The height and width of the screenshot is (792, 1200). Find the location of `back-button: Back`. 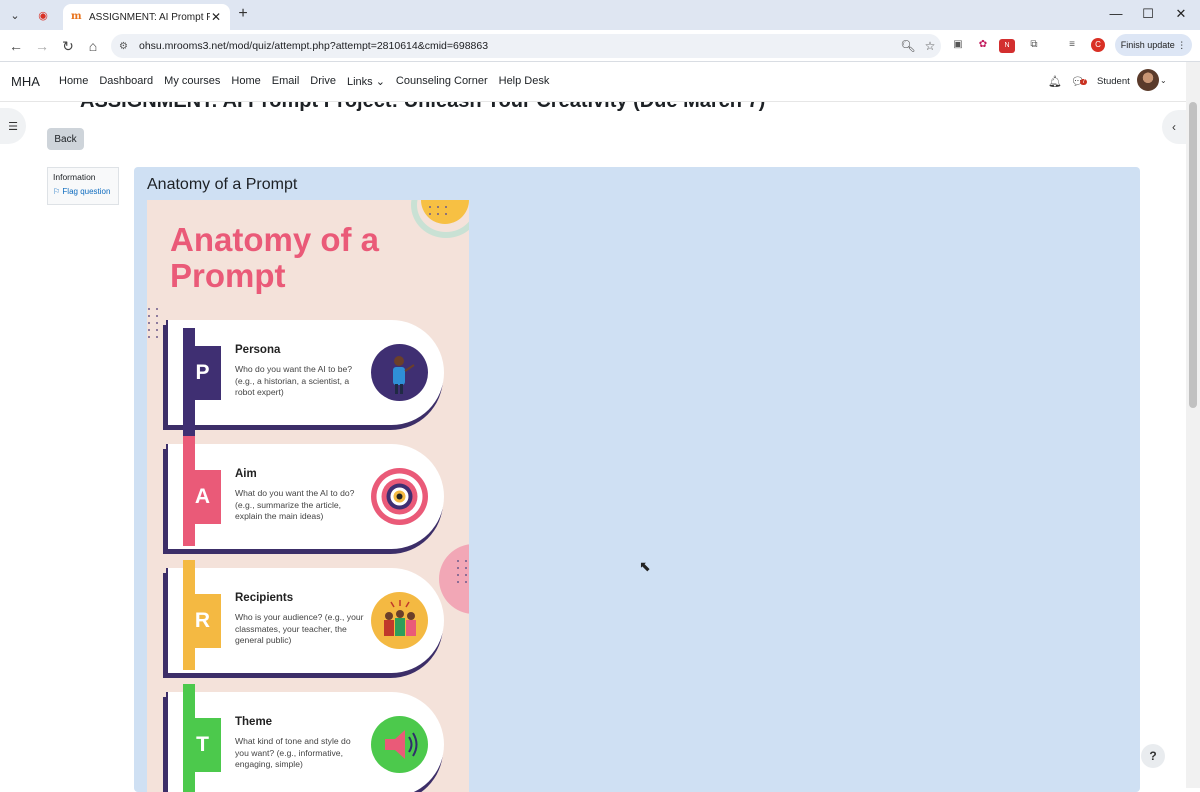

back-button: Back is located at coordinates (65, 139).